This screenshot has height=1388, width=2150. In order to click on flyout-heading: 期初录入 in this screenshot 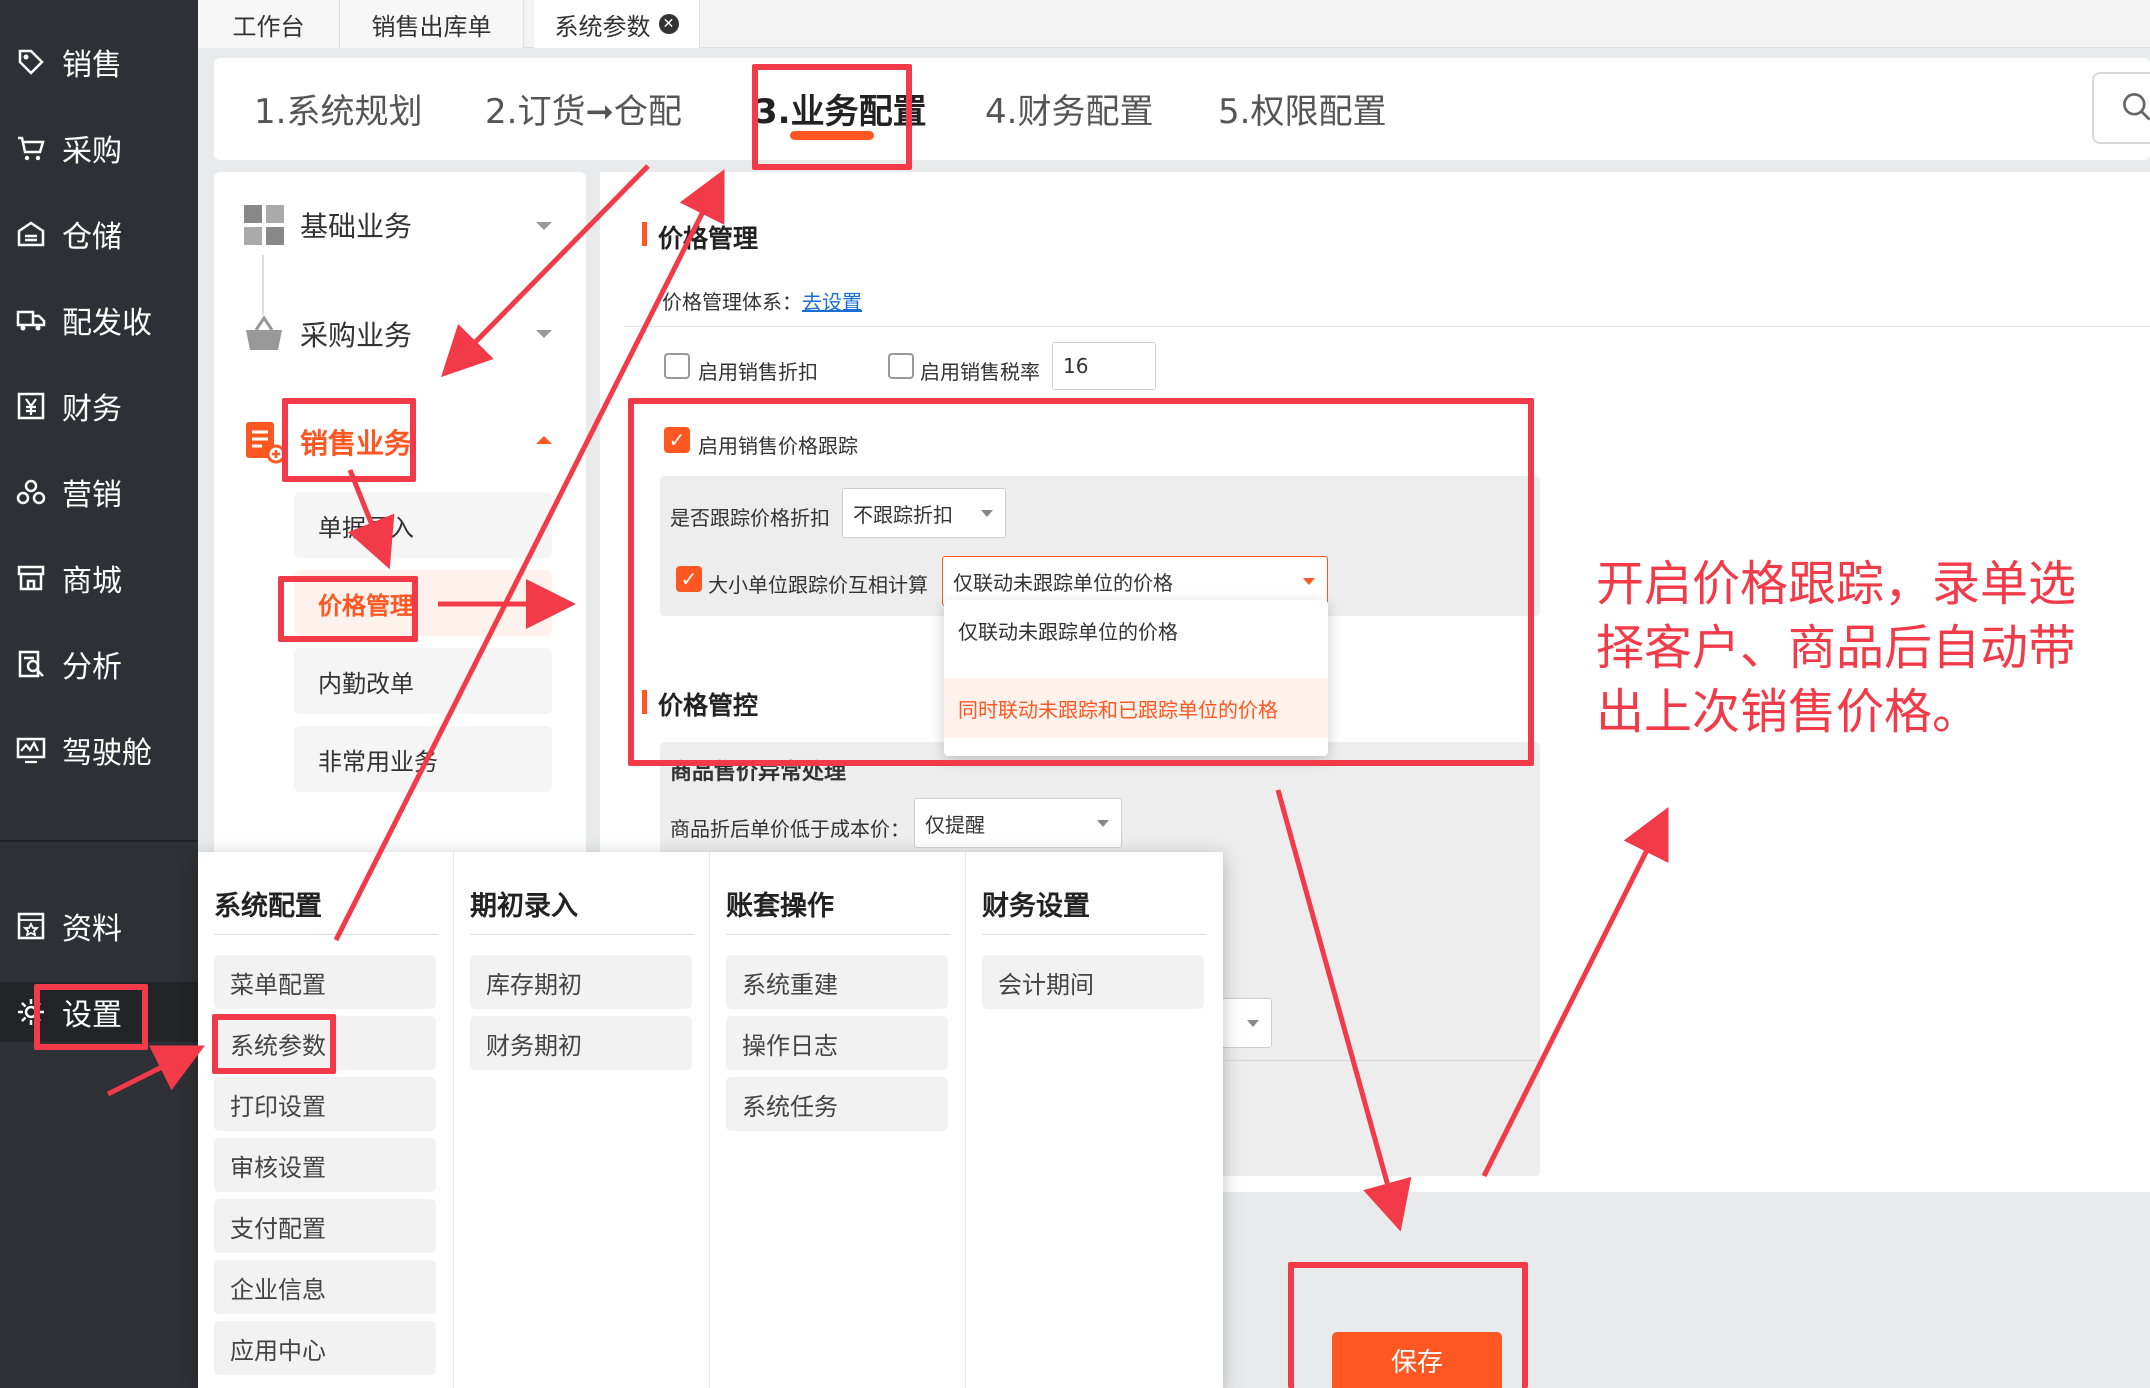, I will do `click(524, 906)`.